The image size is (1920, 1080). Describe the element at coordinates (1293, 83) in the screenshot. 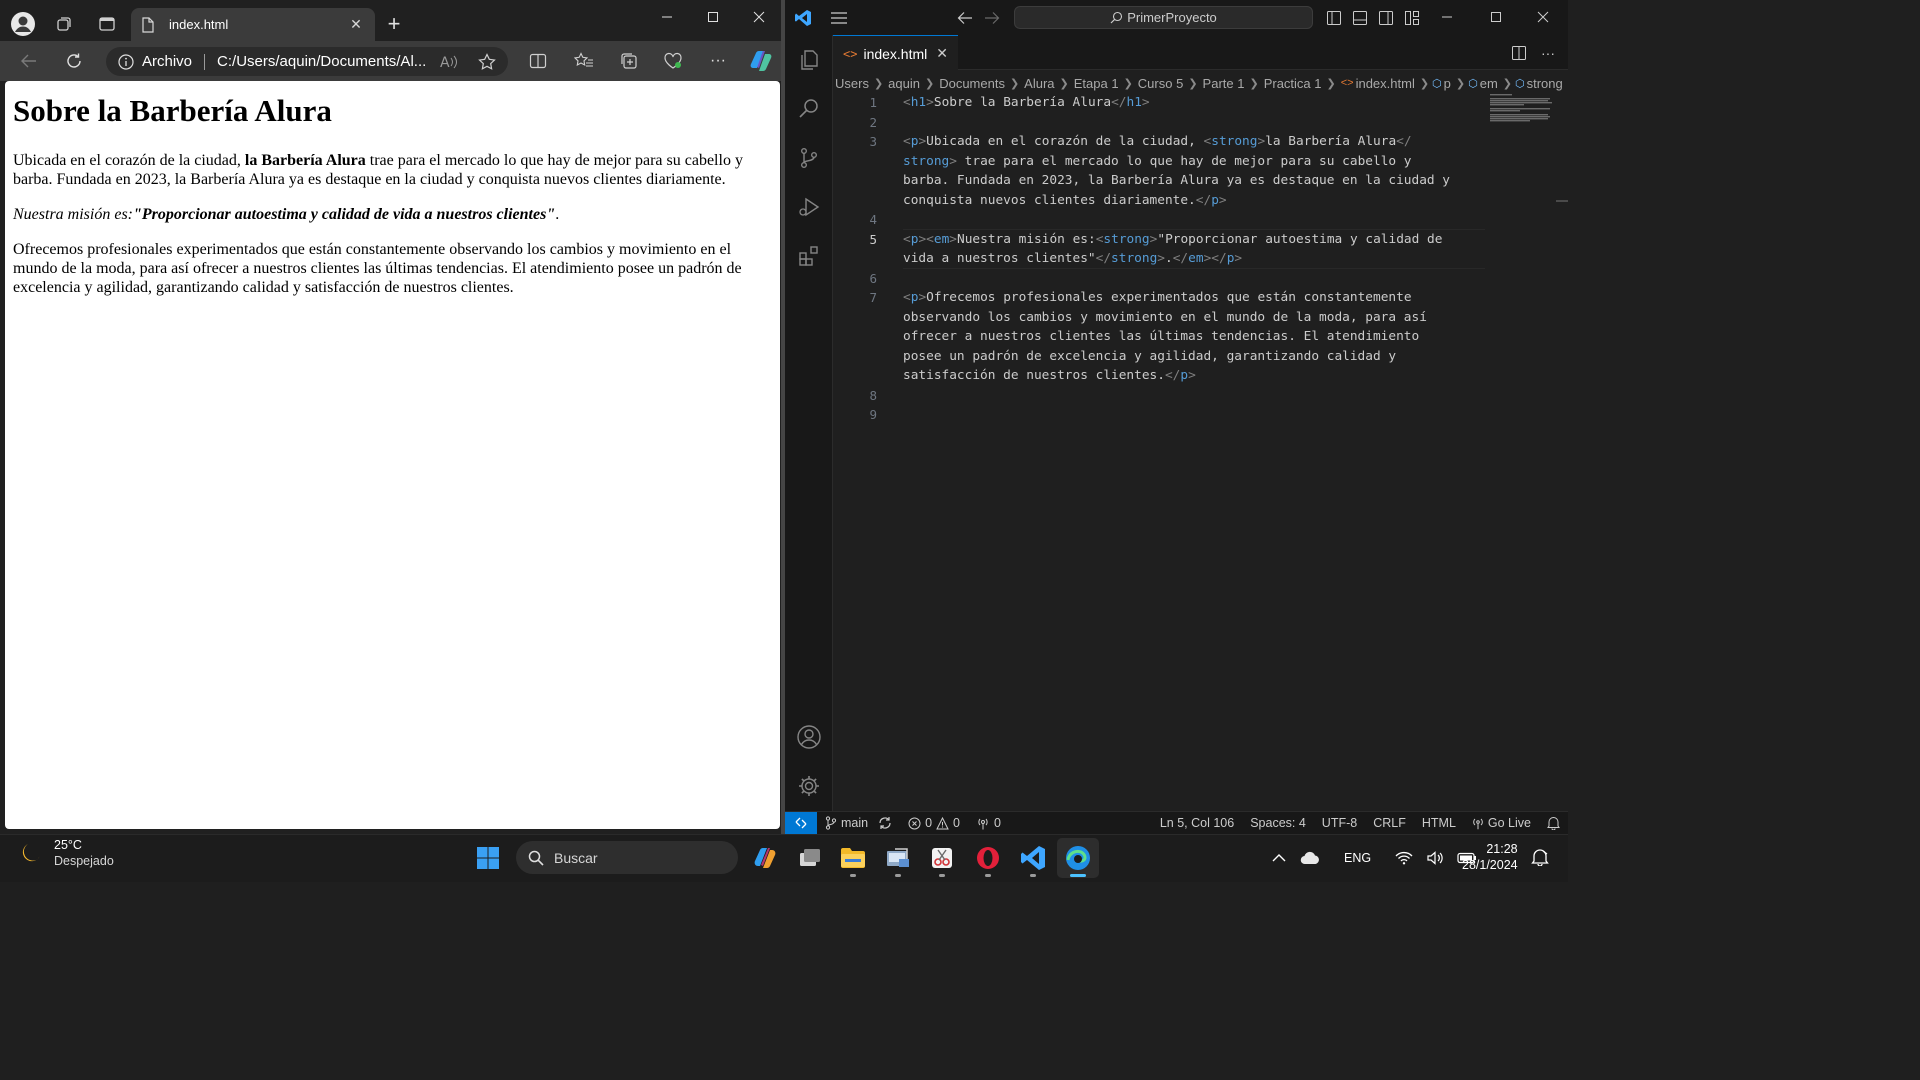

I see `breadcrumb-item: Practica 1` at that location.